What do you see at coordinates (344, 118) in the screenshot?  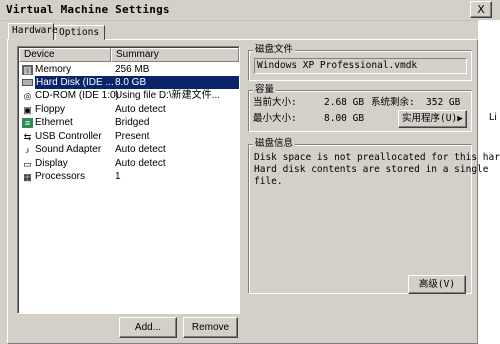 I see `max-size-value: 8.00 GB` at bounding box center [344, 118].